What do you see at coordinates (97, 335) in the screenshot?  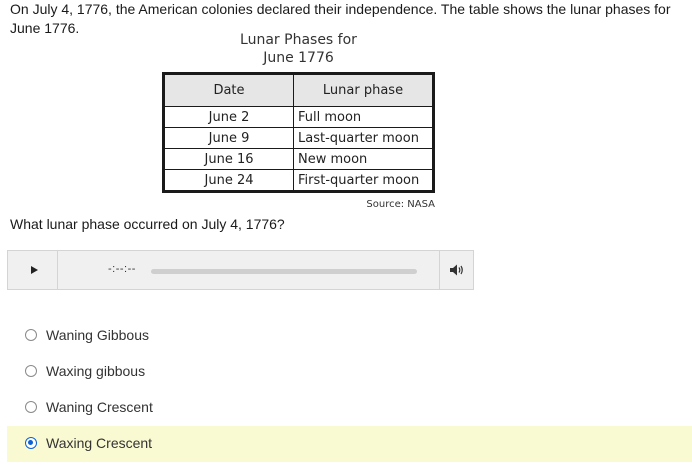 I see `option-label: Waning Gibbous` at bounding box center [97, 335].